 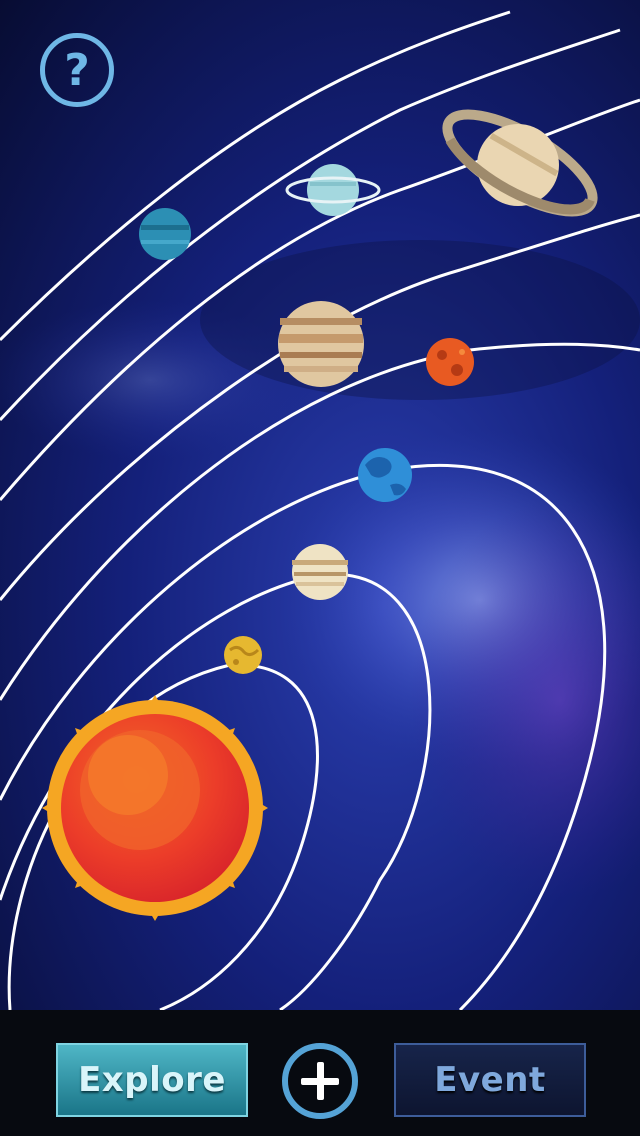 I want to click on explore-button-label: Explore, so click(x=152, y=1080).